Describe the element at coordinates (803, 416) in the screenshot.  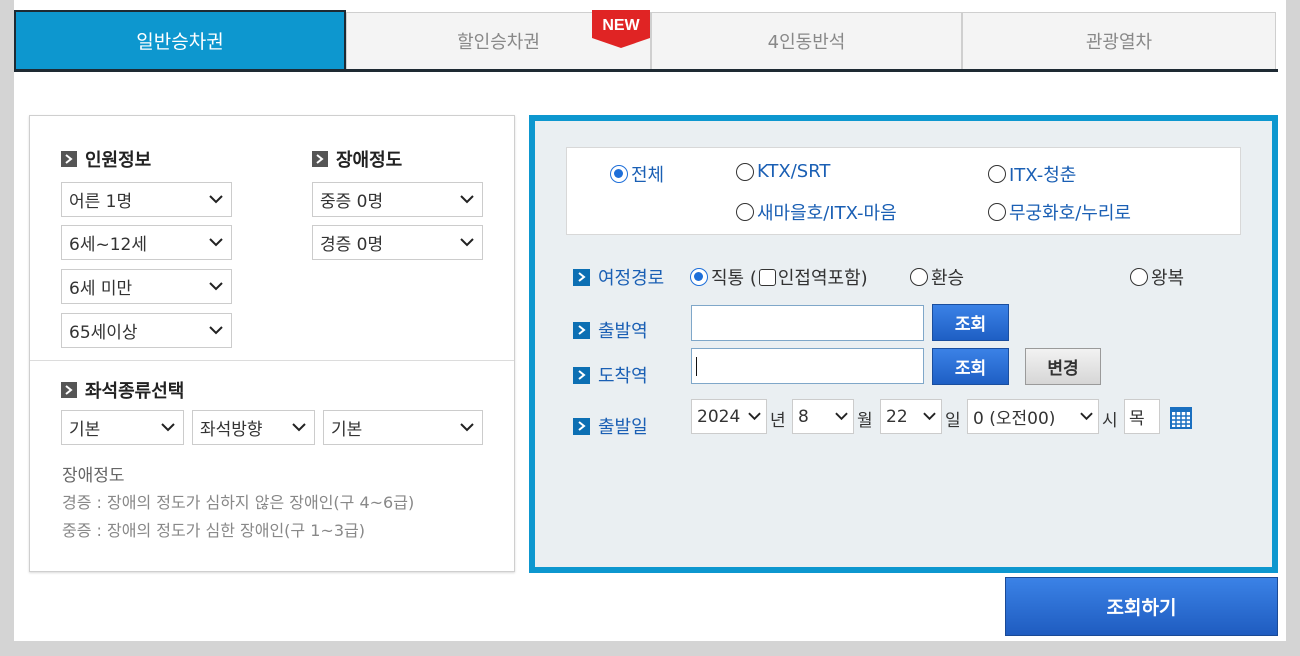
I see `select-value: 8` at that location.